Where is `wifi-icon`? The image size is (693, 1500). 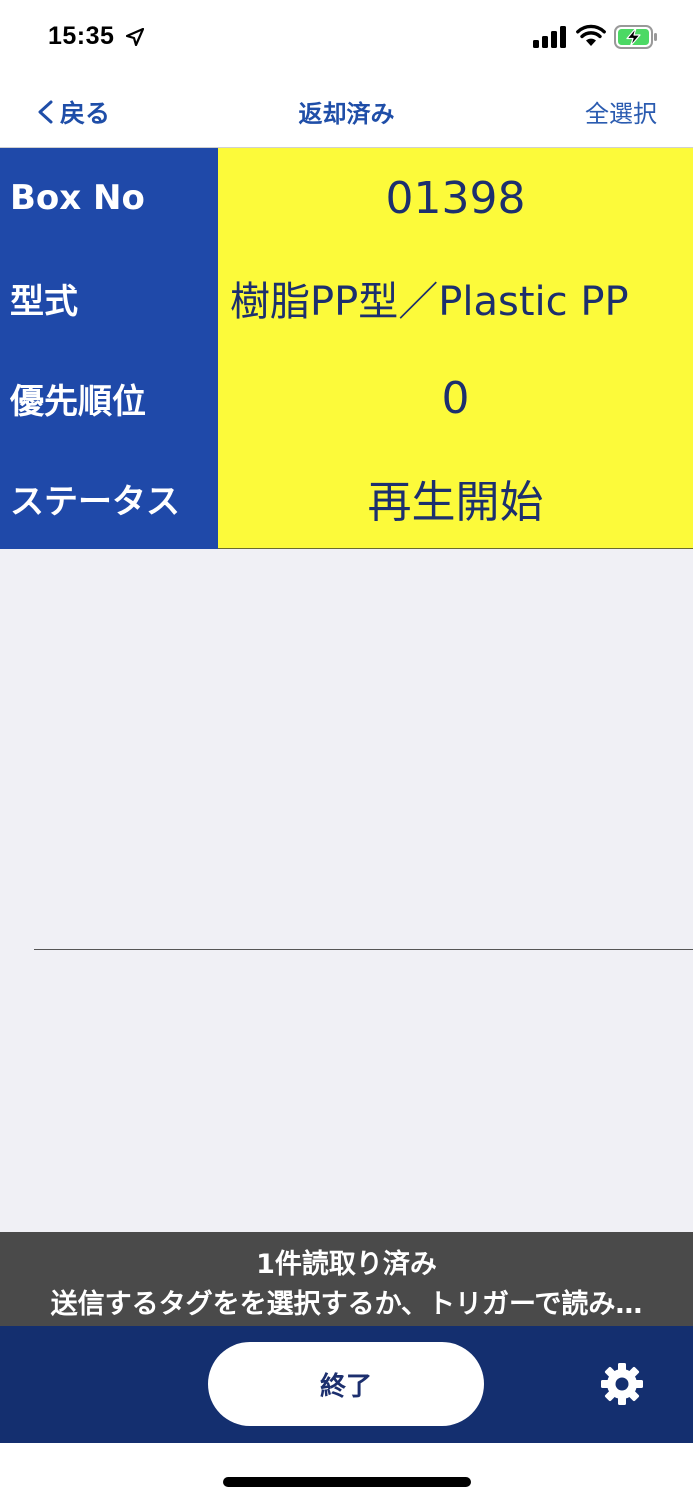
wifi-icon is located at coordinates (591, 35).